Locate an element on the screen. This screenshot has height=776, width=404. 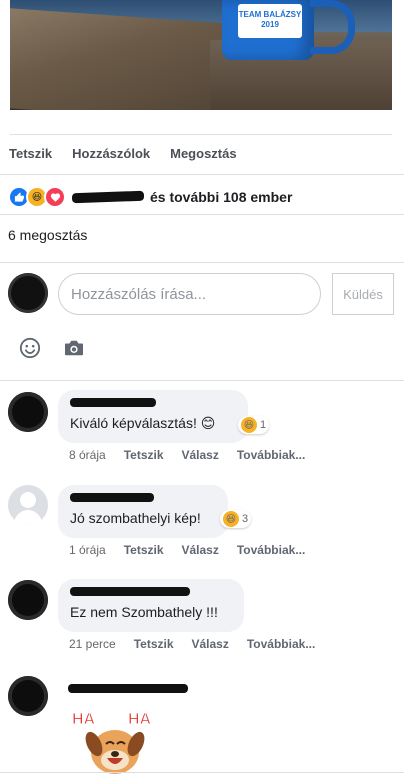
photo-stone-wall is located at coordinates (125, 58).